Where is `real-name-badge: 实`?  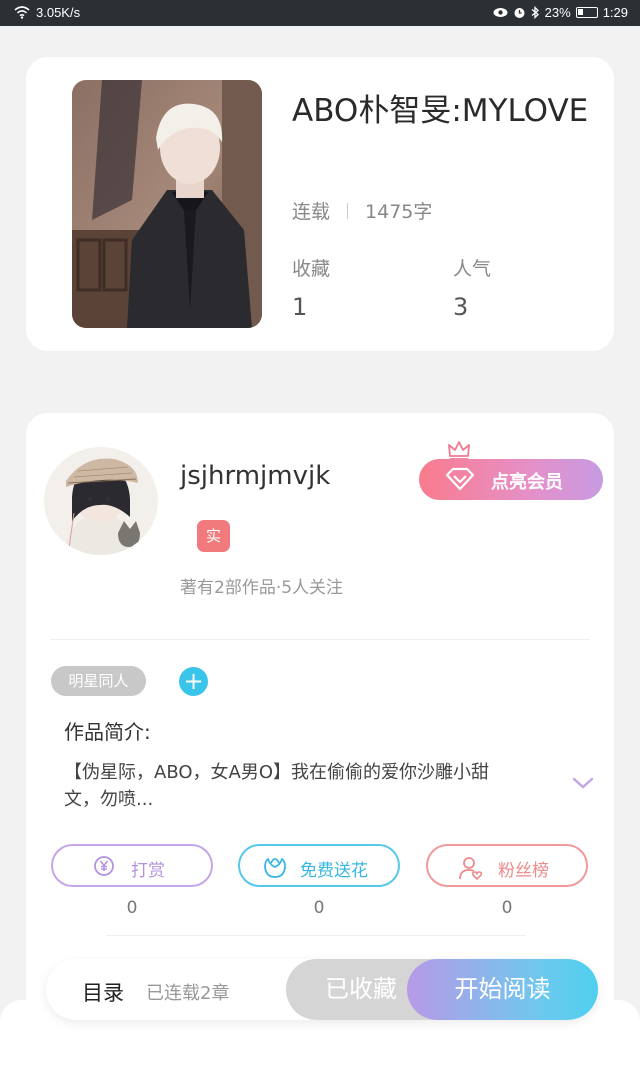
real-name-badge: 实 is located at coordinates (213, 536).